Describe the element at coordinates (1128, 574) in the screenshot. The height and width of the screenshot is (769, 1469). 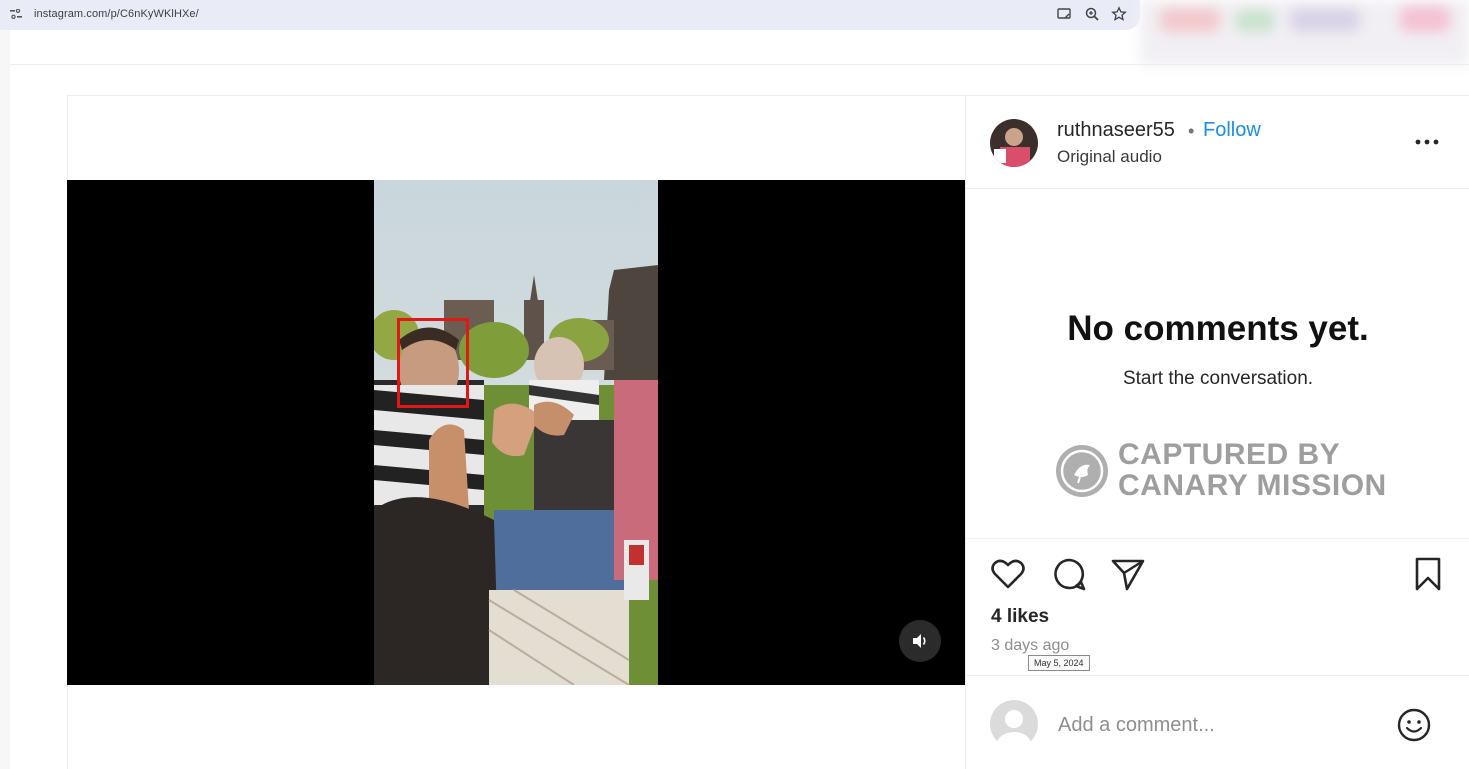
I see `share-icon` at that location.